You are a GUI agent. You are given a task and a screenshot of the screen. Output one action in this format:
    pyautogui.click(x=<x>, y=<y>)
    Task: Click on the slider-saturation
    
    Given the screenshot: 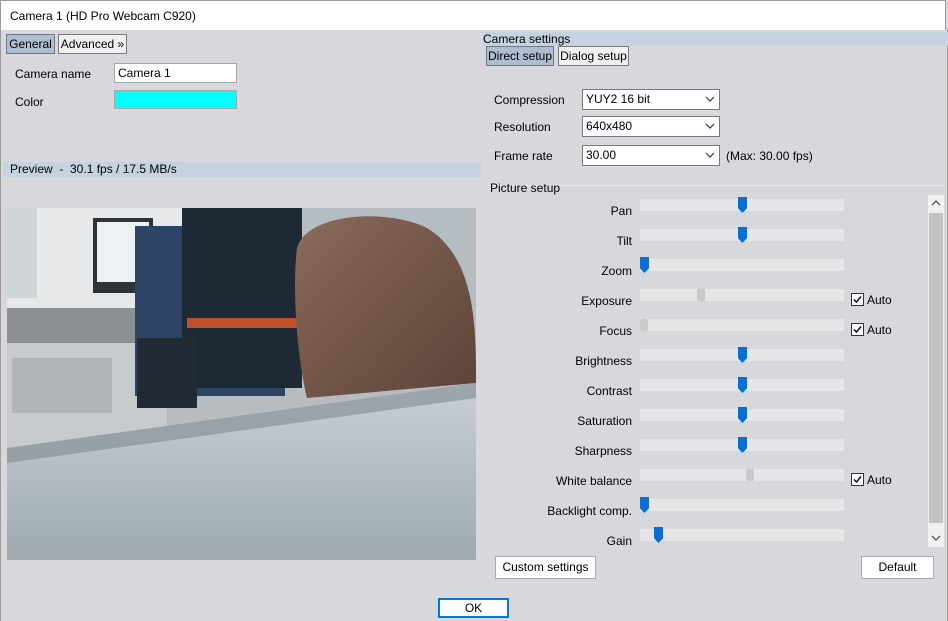 What is the action you would take?
    pyautogui.click(x=742, y=415)
    